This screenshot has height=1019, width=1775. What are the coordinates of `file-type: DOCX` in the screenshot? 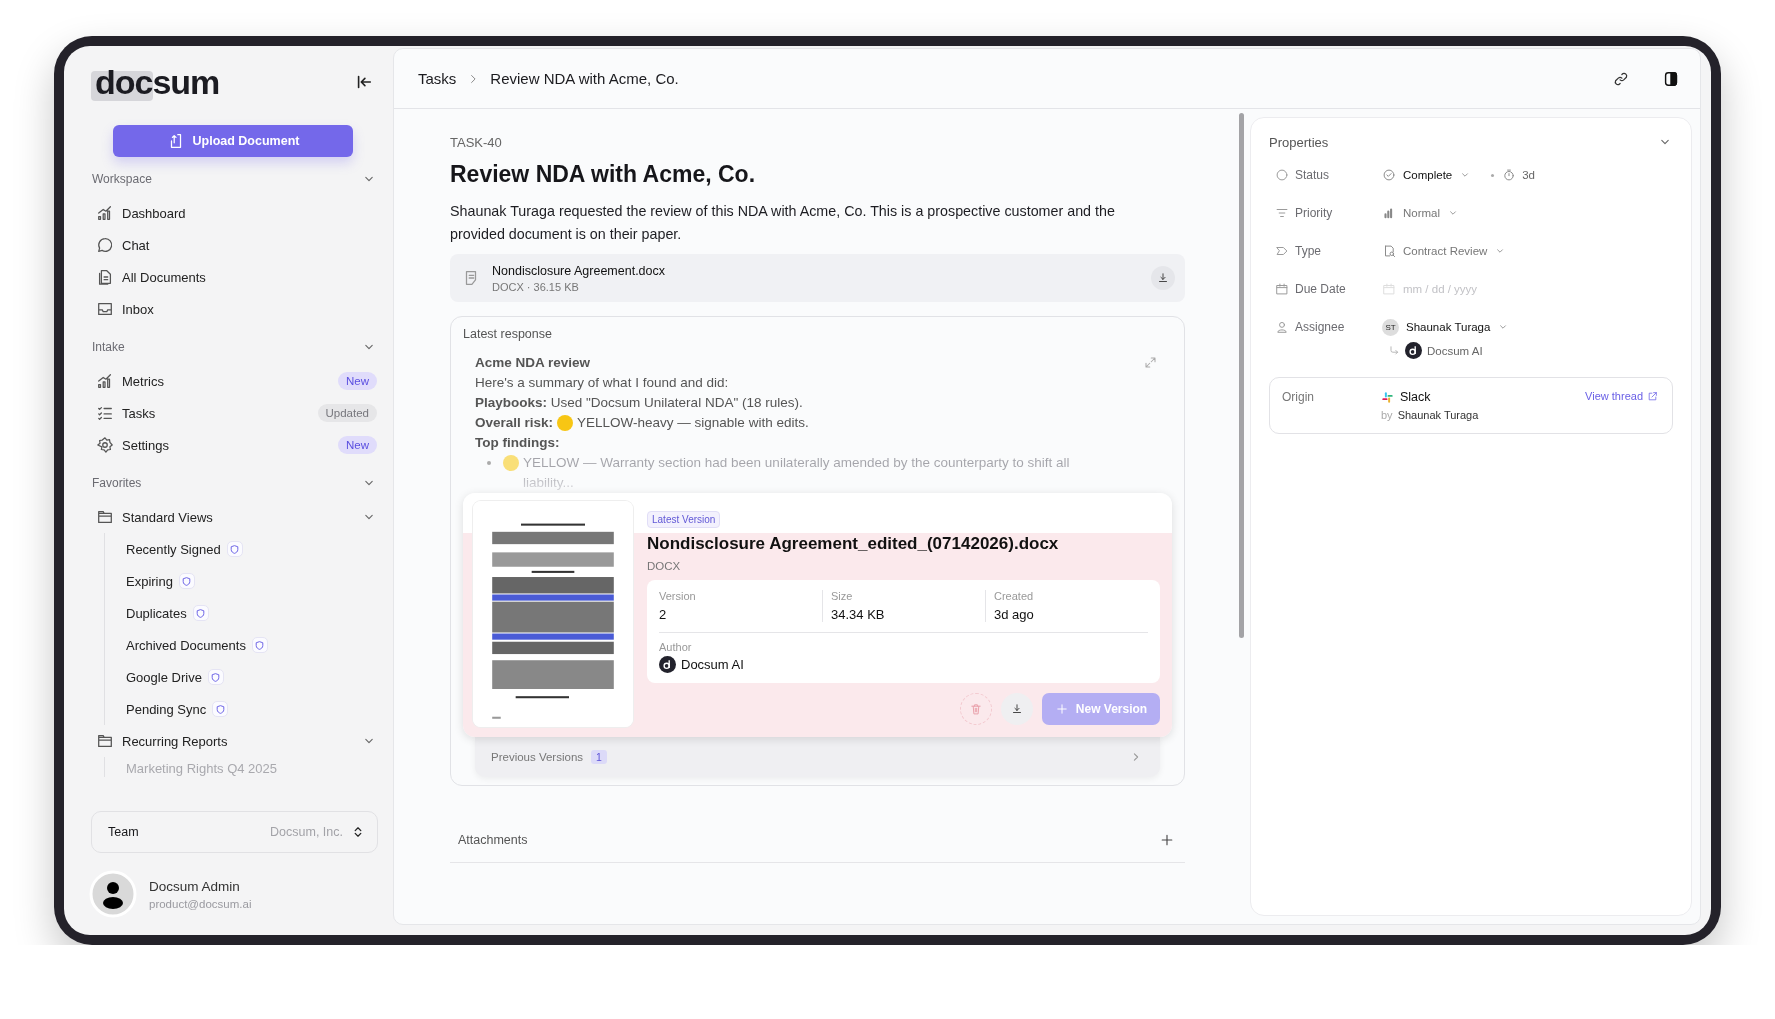 It's located at (664, 566).